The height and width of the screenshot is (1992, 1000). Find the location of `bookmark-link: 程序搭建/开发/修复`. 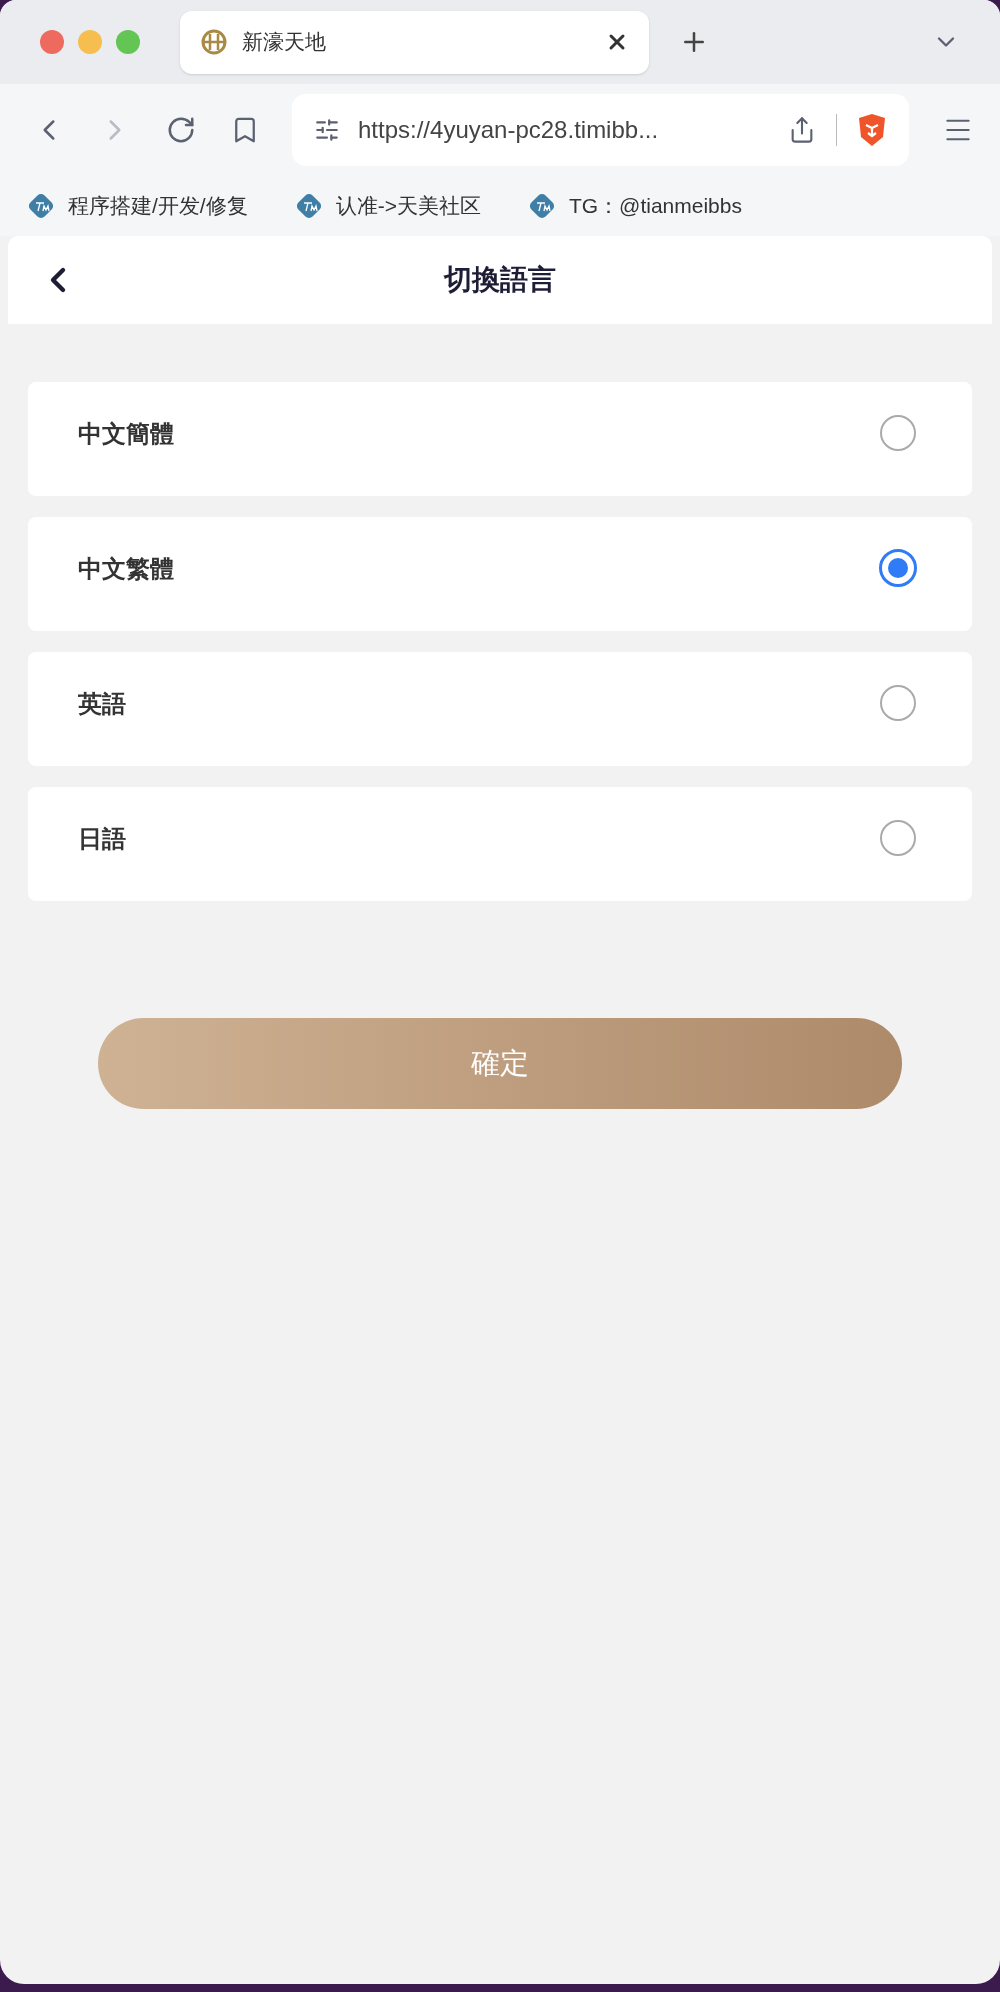

bookmark-link: 程序搭建/开发/修复 is located at coordinates (137, 205).